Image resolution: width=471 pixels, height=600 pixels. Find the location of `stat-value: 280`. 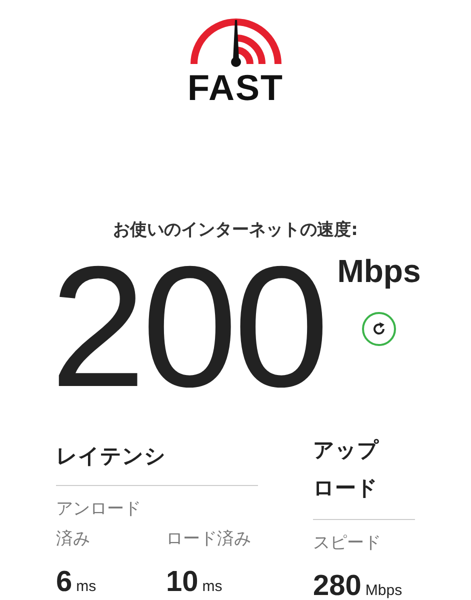

stat-value: 280 is located at coordinates (337, 585).